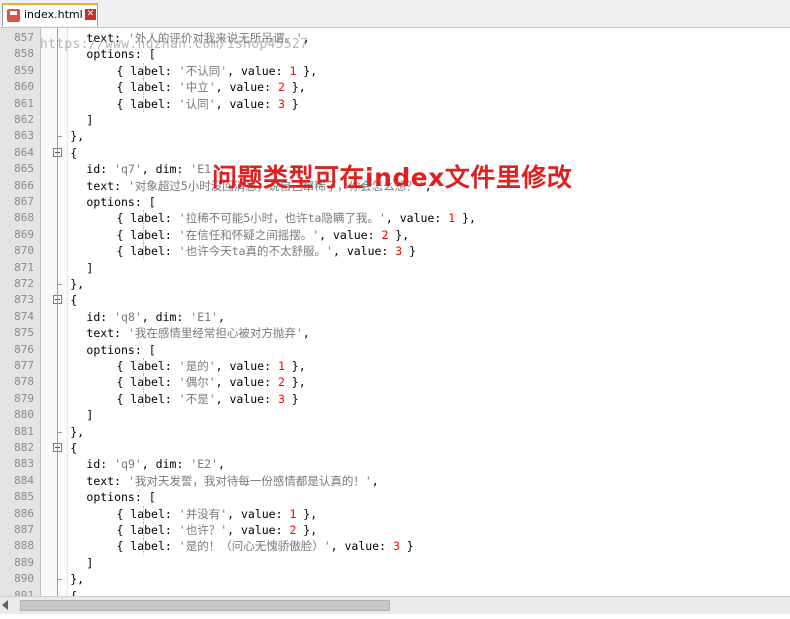 This screenshot has height=619, width=790. I want to click on line-number: 879, so click(24, 398).